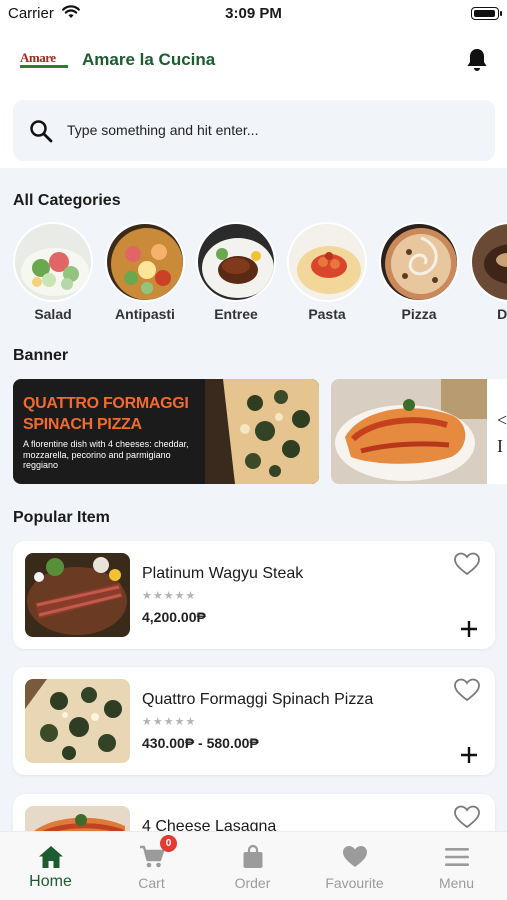 The height and width of the screenshot is (900, 507). What do you see at coordinates (41, 355) in the screenshot?
I see `banner-heading: Banner` at bounding box center [41, 355].